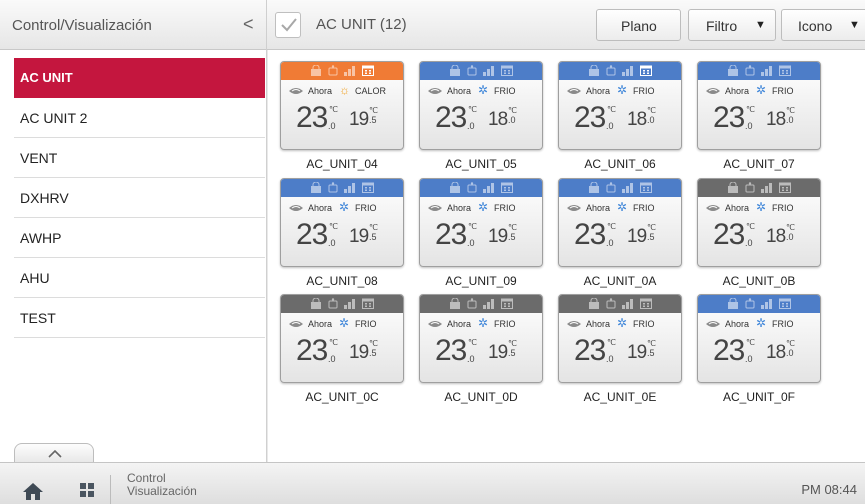  Describe the element at coordinates (432, 483) in the screenshot. I see `bottom-bar: Control Visualización PM 08:44` at that location.